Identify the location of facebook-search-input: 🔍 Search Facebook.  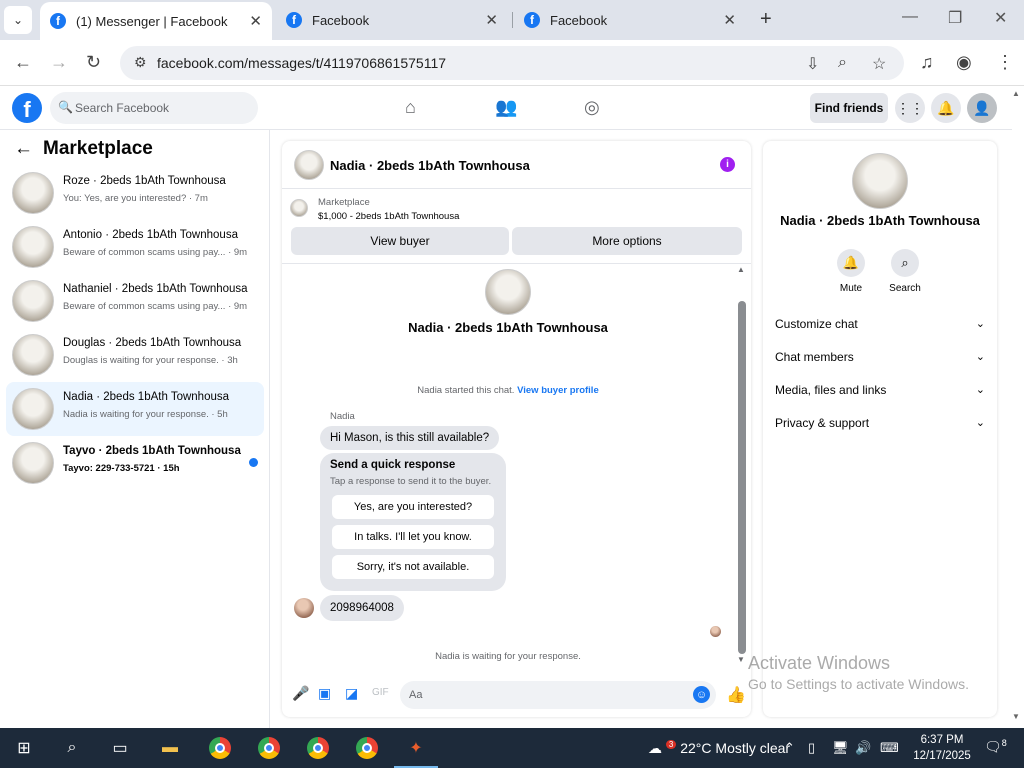
(154, 108).